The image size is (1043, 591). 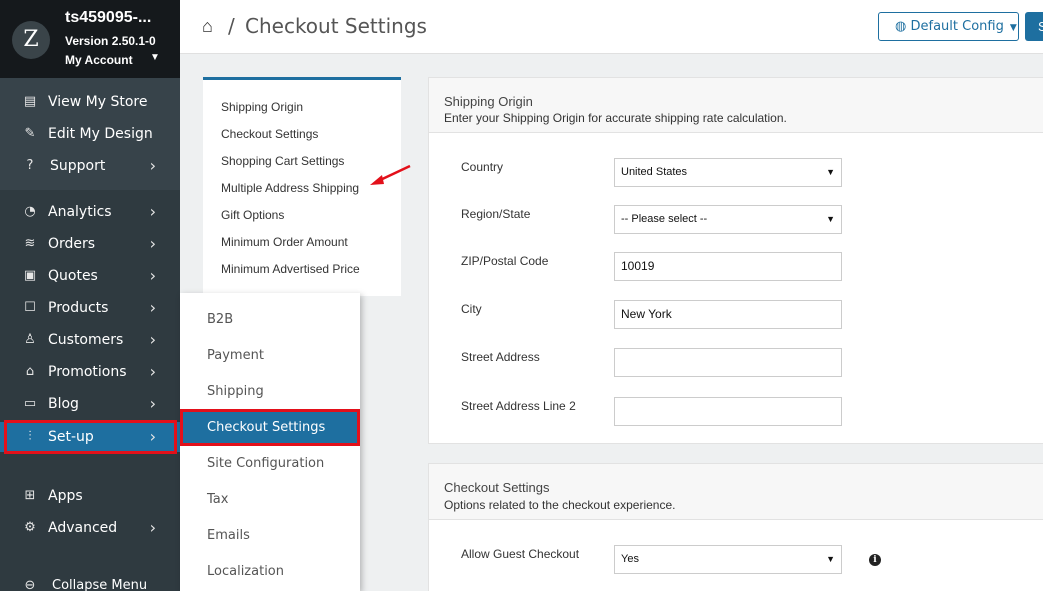 What do you see at coordinates (63, 404) in the screenshot?
I see `sidebar-item-label: Blog` at bounding box center [63, 404].